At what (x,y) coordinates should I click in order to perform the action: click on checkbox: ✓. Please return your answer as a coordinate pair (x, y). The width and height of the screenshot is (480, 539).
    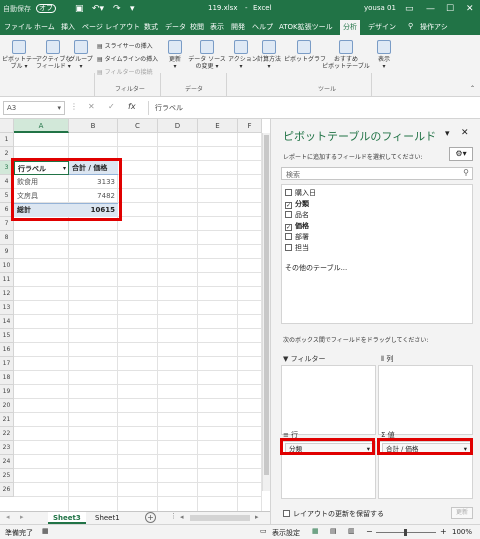
    Looking at the image, I should click on (288, 227).